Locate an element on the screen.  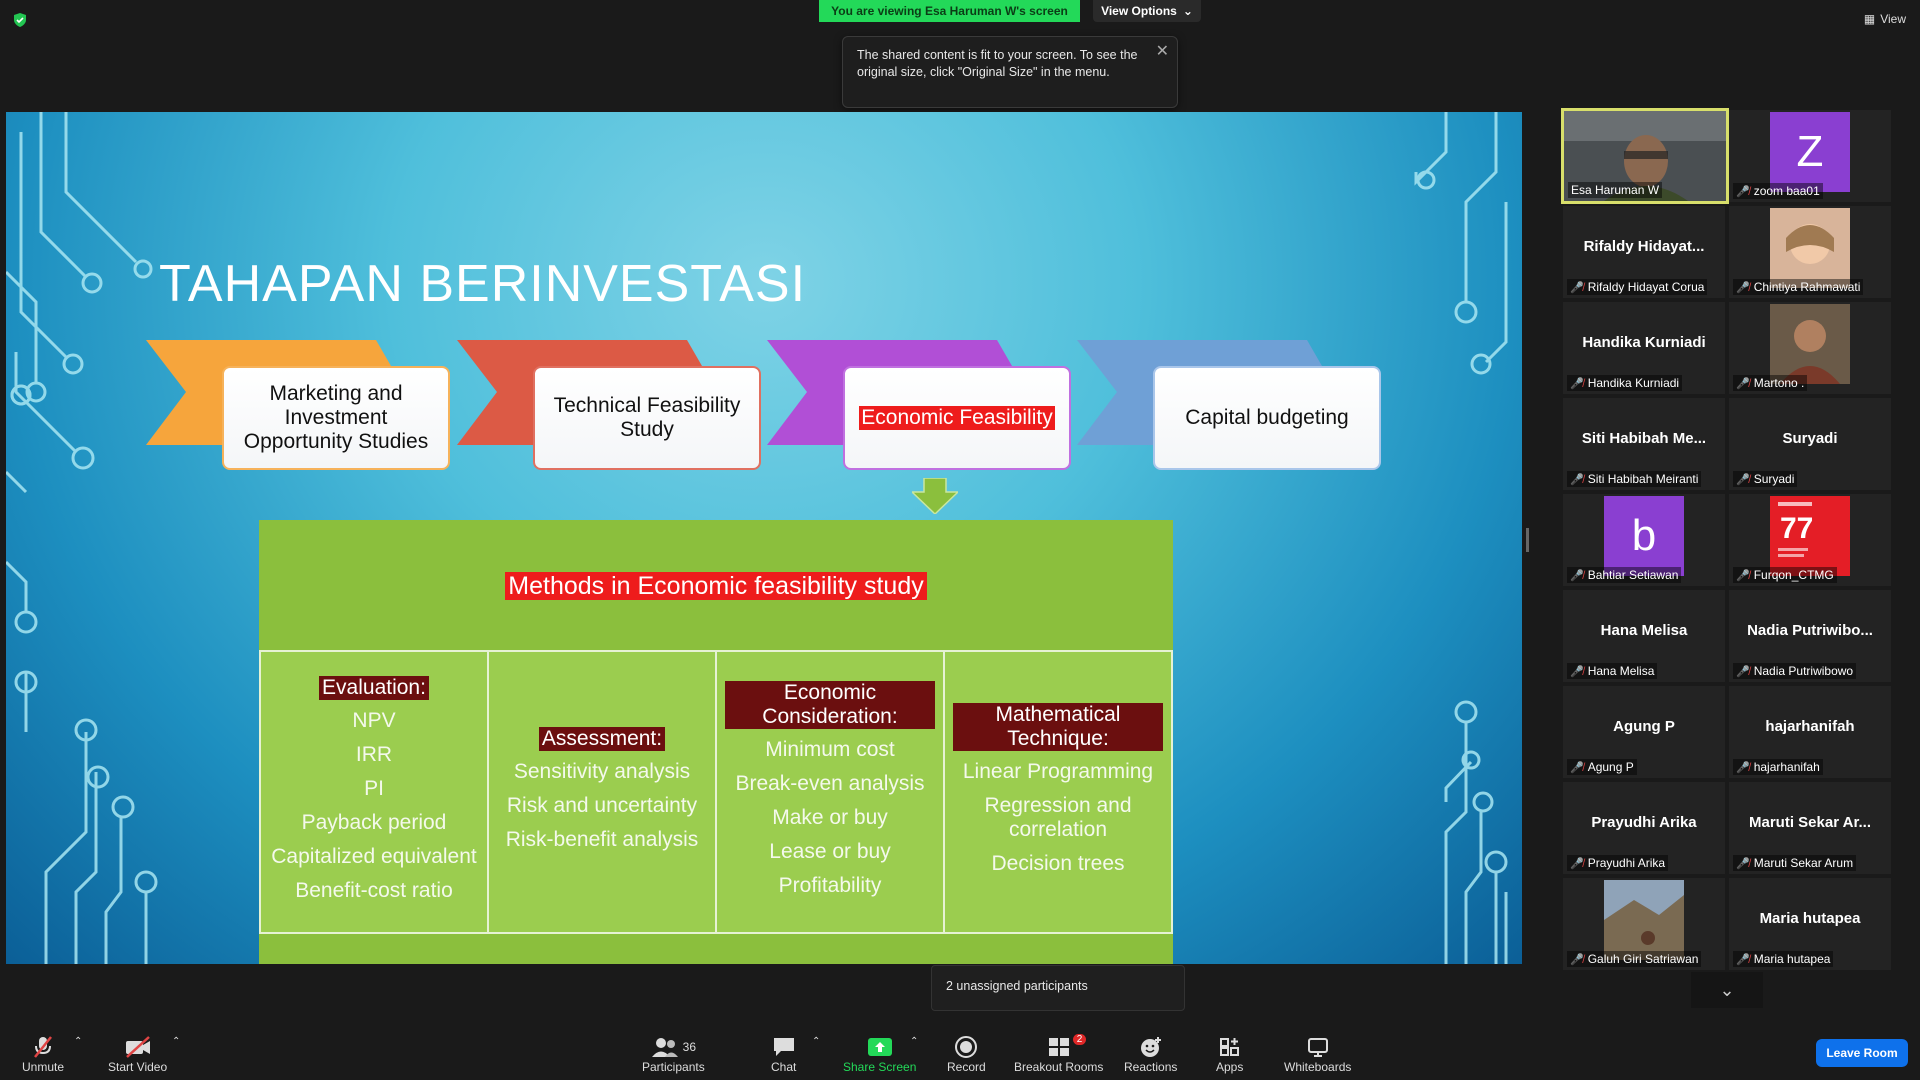
avatar: Z is located at coordinates (1810, 152).